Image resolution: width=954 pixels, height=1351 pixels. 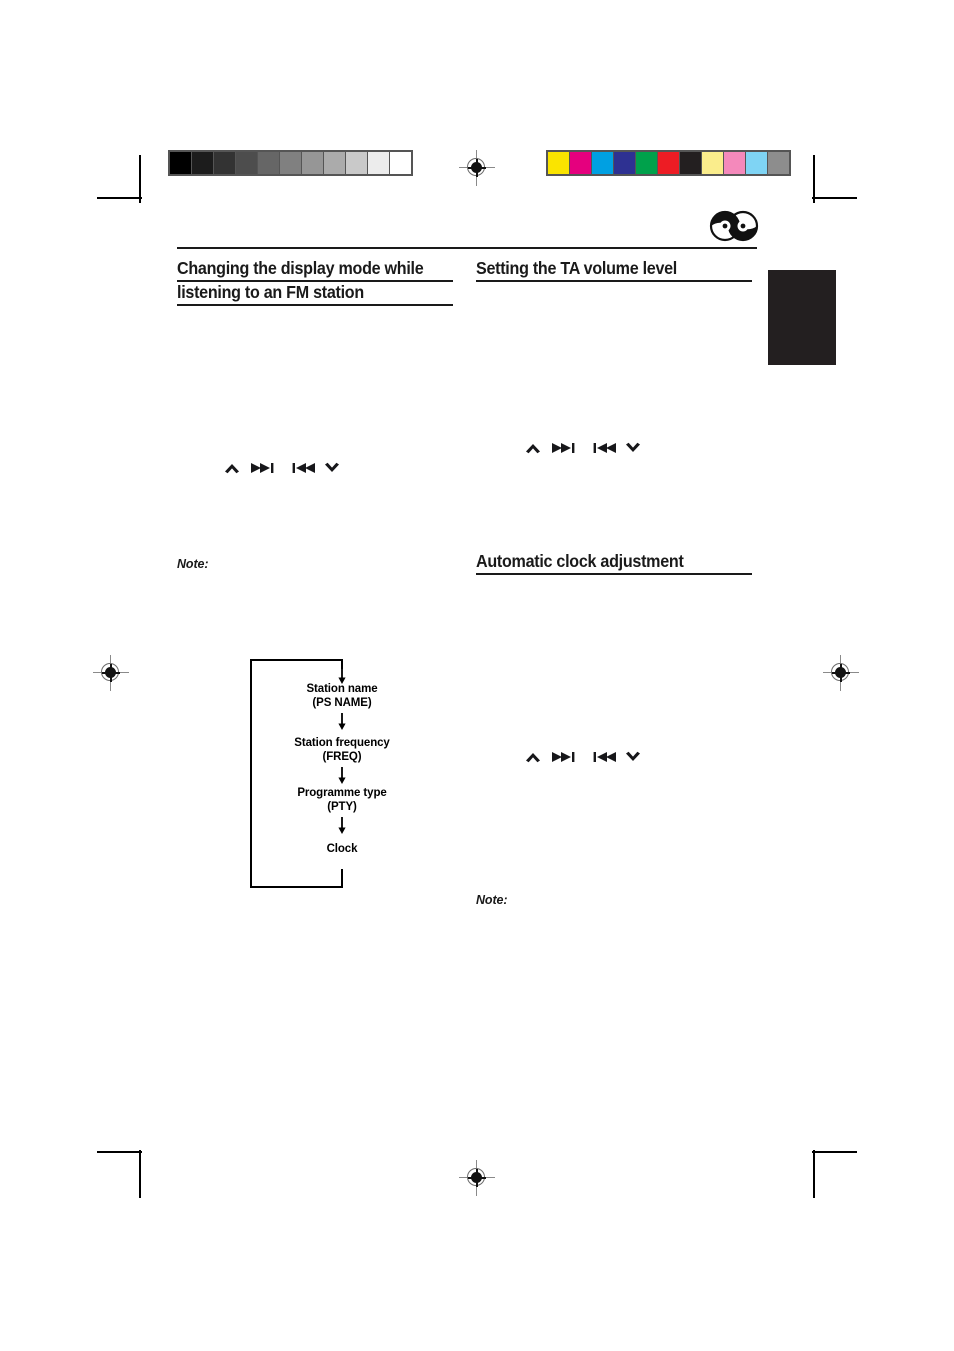 What do you see at coordinates (342, 806) in the screenshot?
I see `flow-node-line-2: (PTY)` at bounding box center [342, 806].